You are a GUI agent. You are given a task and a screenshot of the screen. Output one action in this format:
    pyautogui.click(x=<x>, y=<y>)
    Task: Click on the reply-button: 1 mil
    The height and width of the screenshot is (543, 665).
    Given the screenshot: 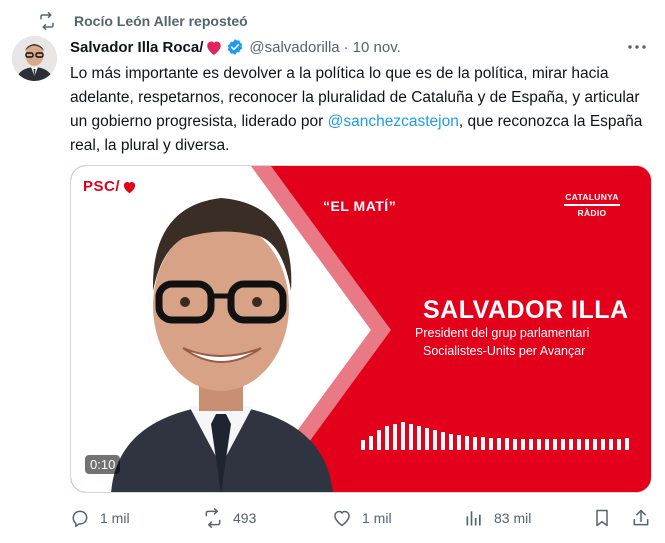 What is the action you would take?
    pyautogui.click(x=100, y=518)
    